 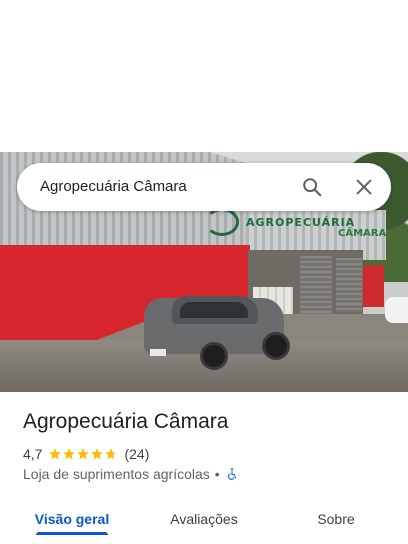 What do you see at coordinates (113, 186) in the screenshot?
I see `search-input: Agropecuária Câmara` at bounding box center [113, 186].